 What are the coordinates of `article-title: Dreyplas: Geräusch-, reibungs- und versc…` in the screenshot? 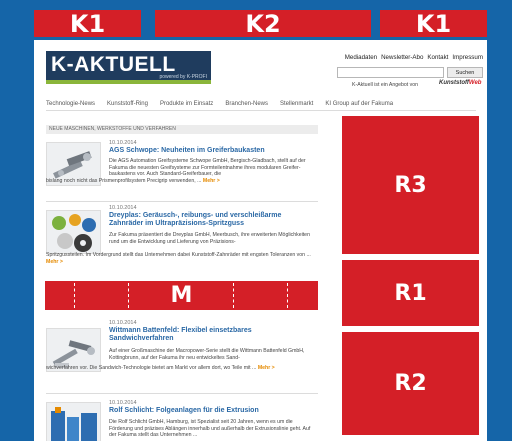 It's located at (211, 220).